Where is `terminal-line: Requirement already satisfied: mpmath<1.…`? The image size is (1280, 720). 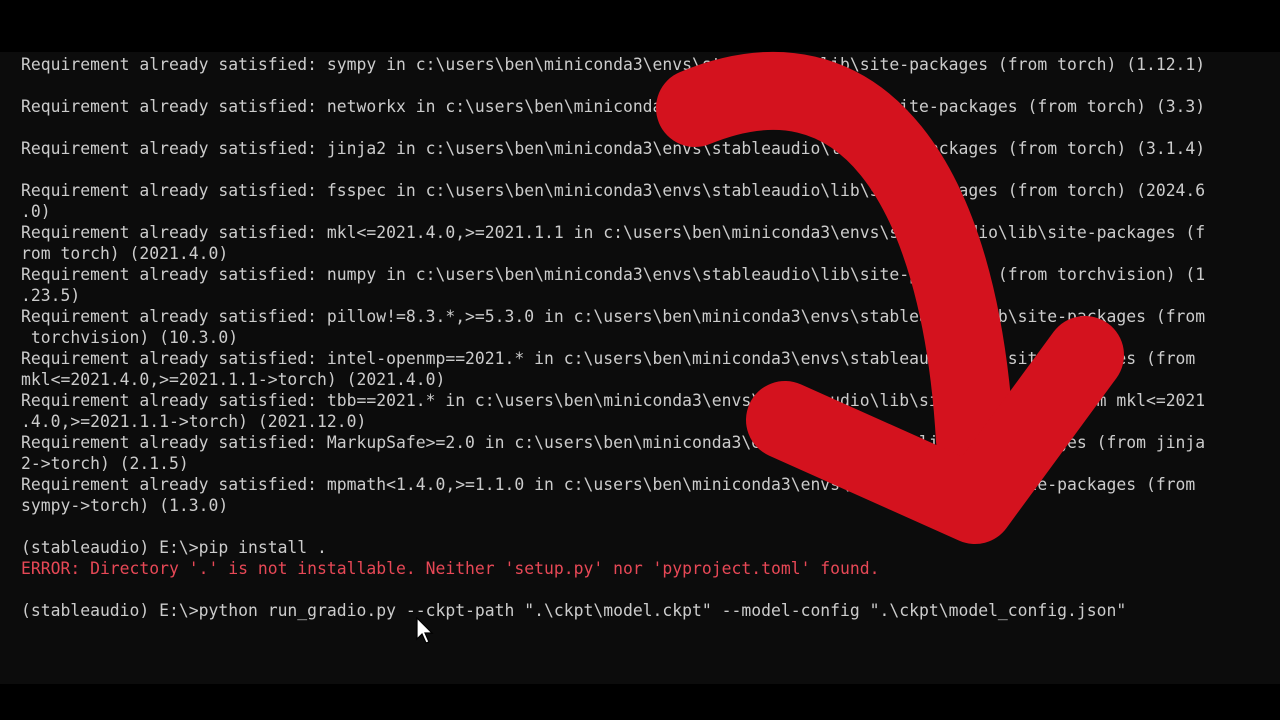
terminal-line: Requirement already satisfied: mpmath<1.… is located at coordinates (608, 484).